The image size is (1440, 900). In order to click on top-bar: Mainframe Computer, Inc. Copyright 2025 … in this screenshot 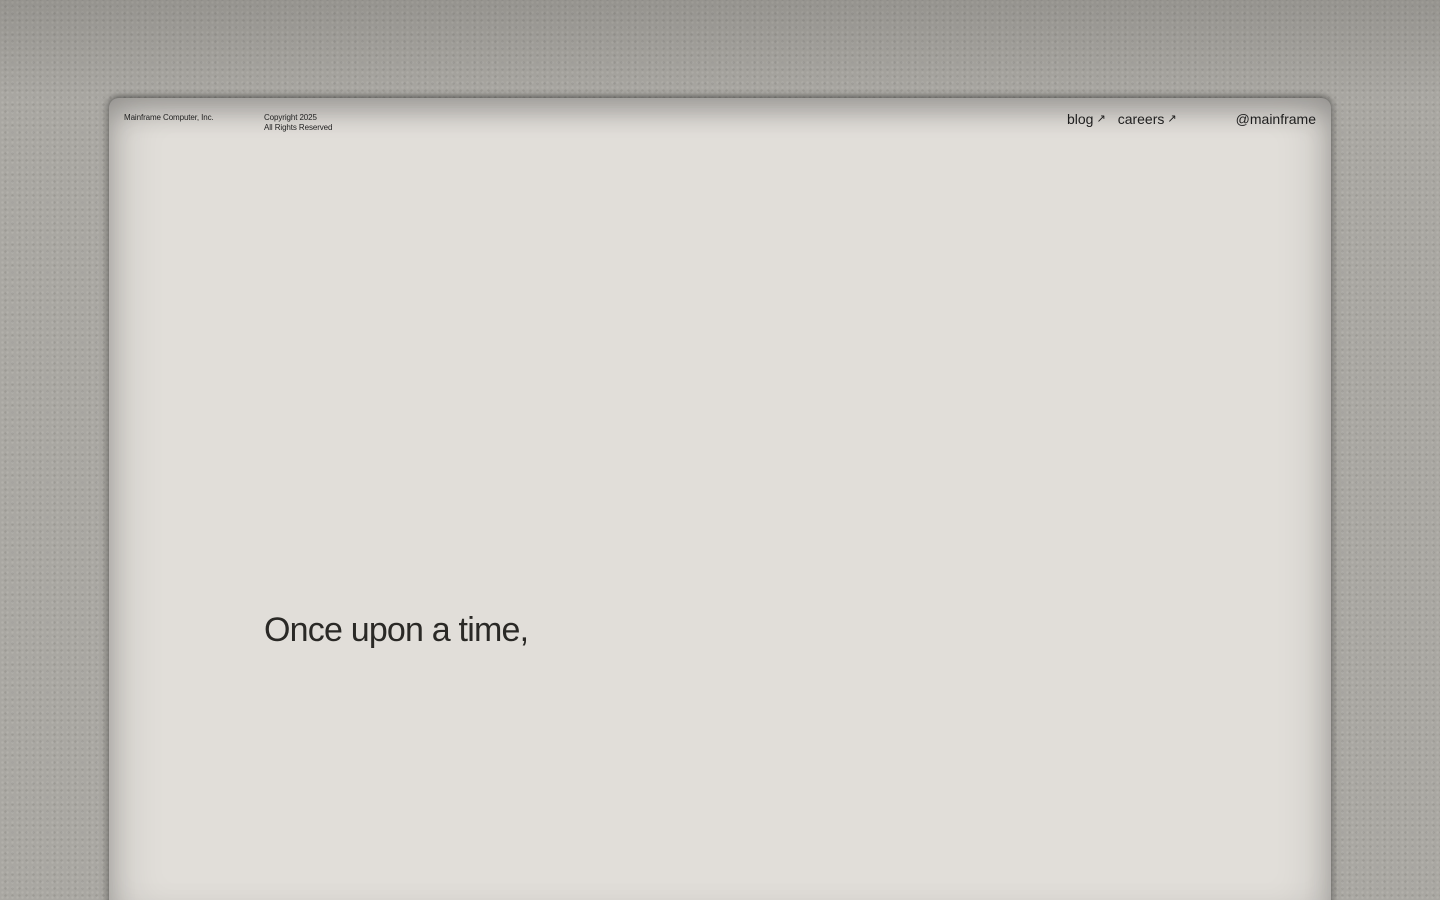, I will do `click(720, 118)`.